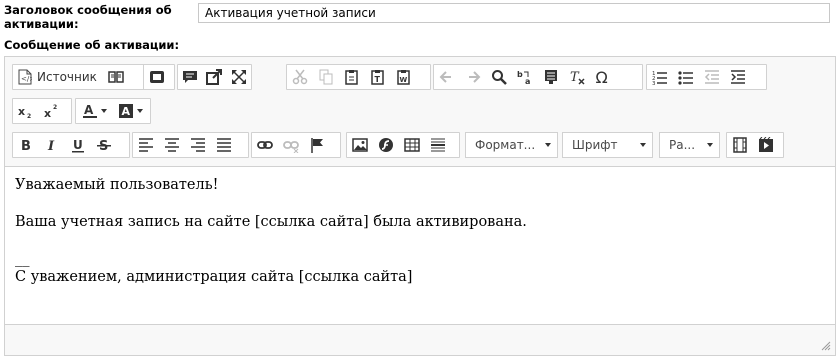 The width and height of the screenshot is (840, 359). Describe the element at coordinates (386, 145) in the screenshot. I see `flash-button` at that location.